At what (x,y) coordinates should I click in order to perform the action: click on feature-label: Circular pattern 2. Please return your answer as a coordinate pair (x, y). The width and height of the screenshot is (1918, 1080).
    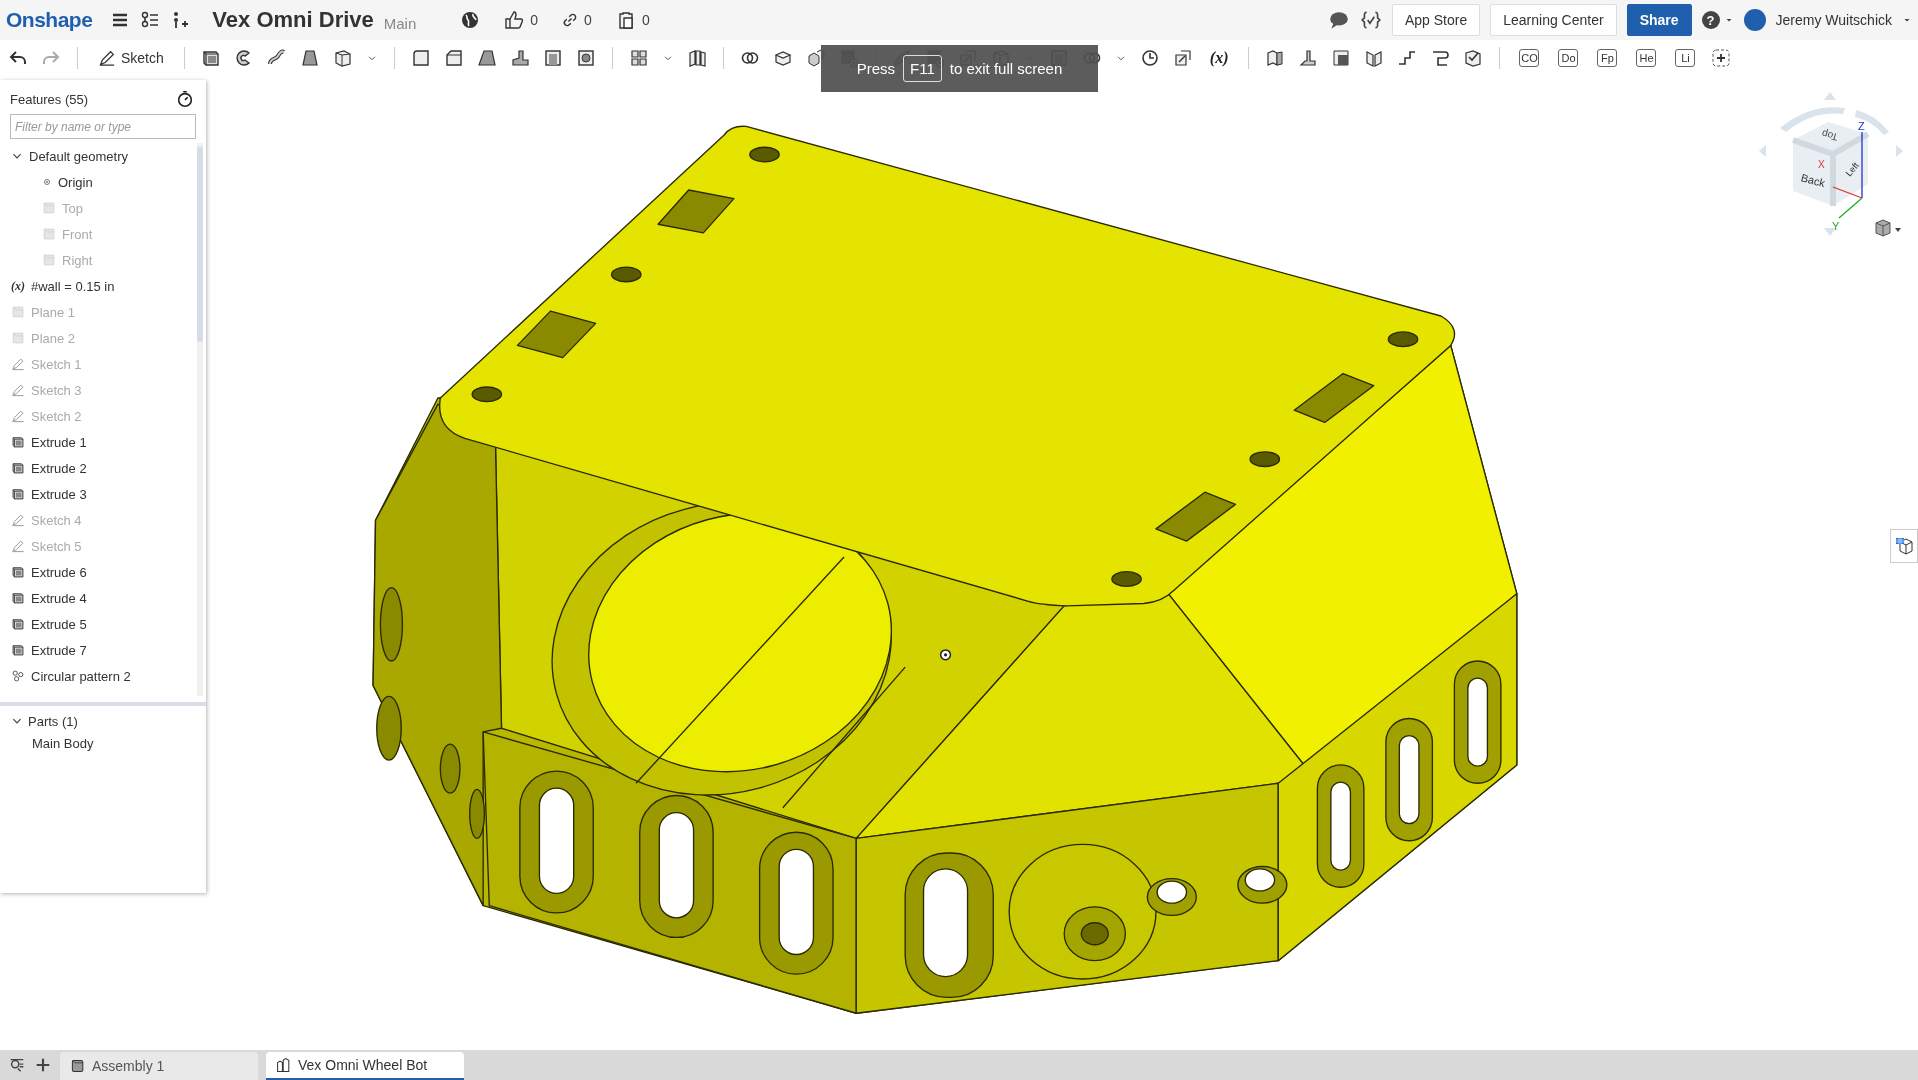
    Looking at the image, I should click on (81, 676).